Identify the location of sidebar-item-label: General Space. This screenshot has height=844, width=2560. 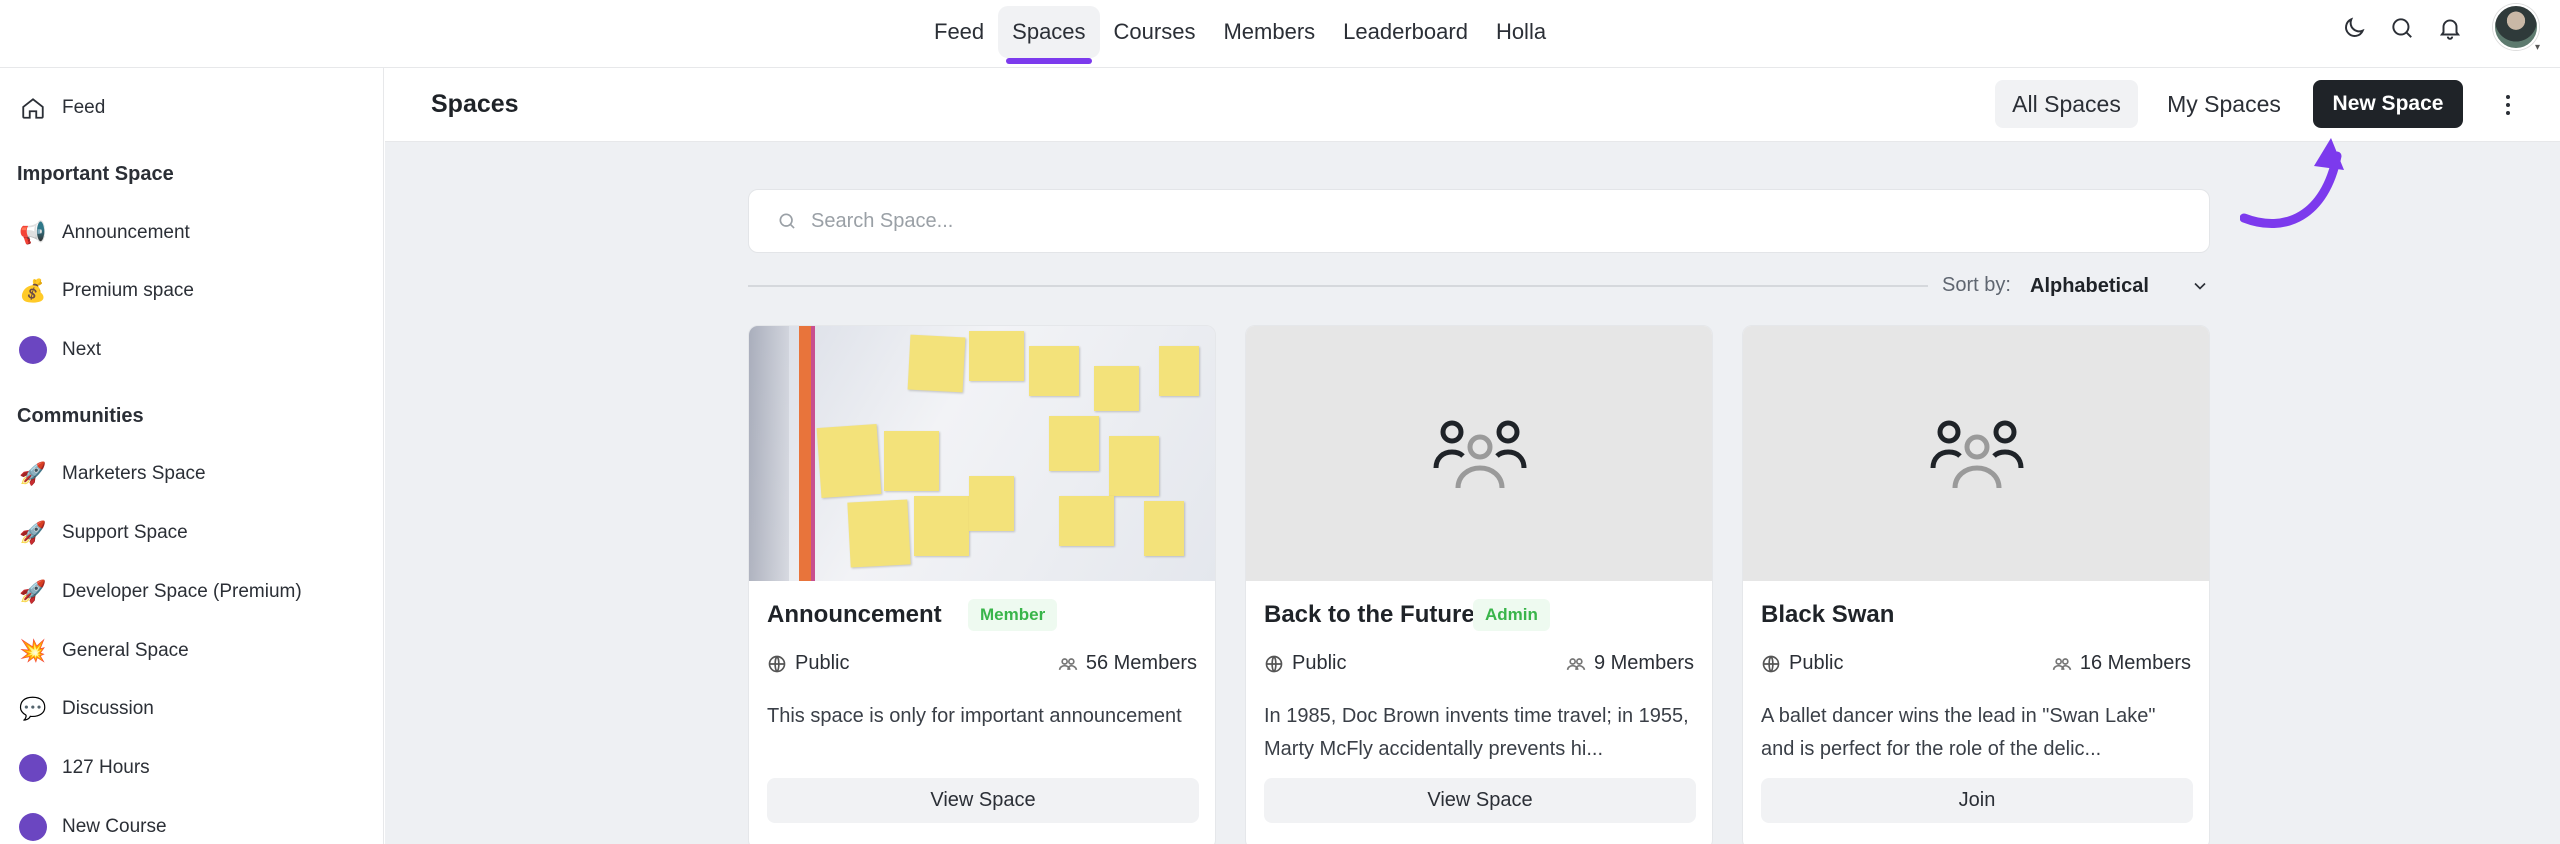
(125, 650).